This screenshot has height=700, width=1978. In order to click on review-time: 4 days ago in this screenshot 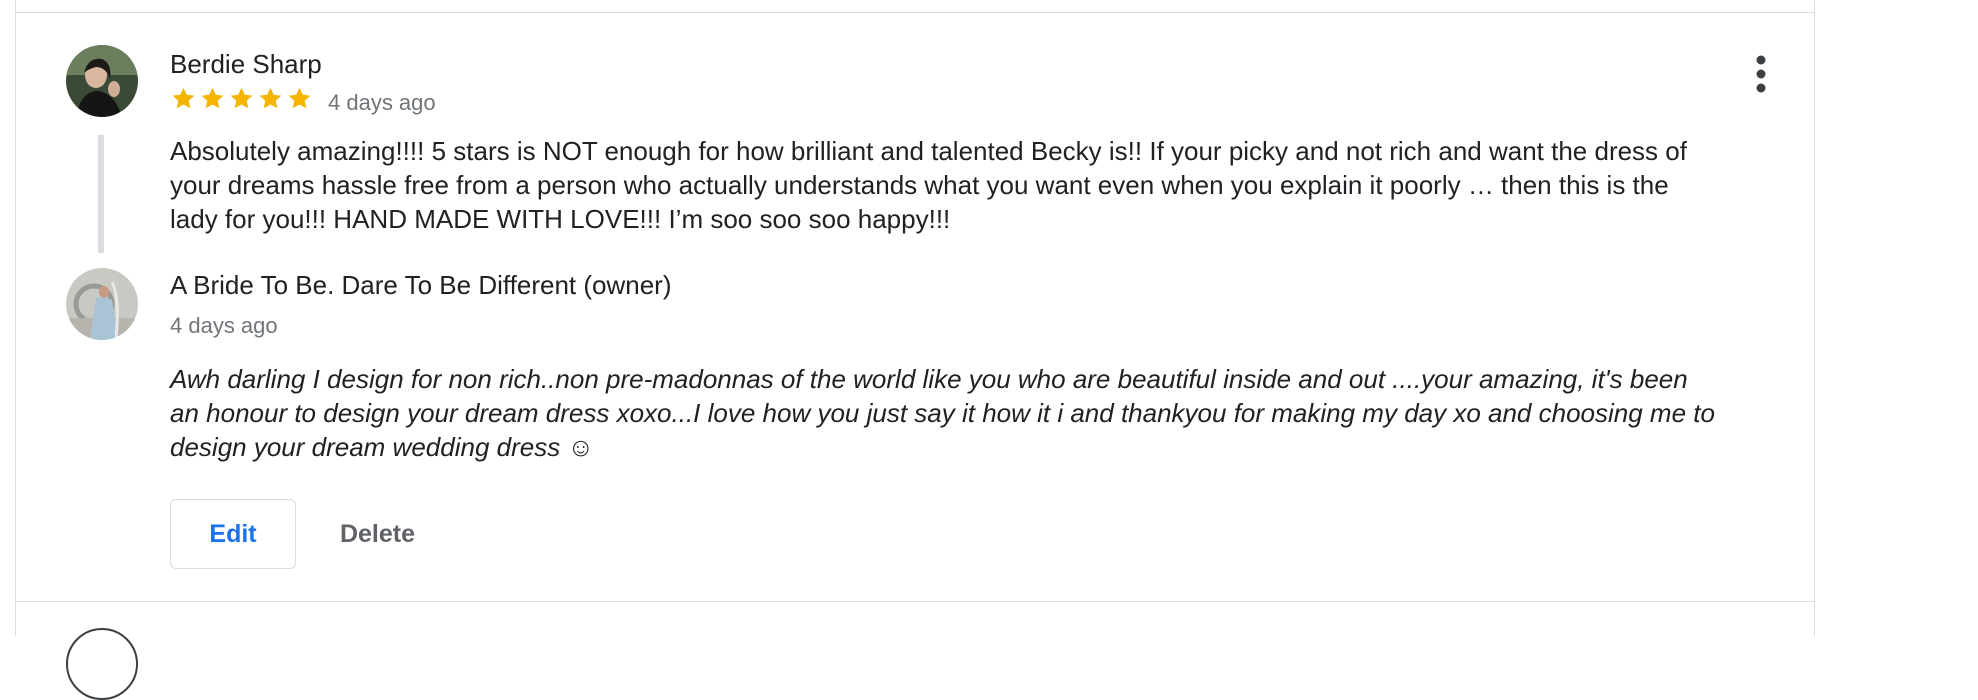, I will do `click(382, 102)`.